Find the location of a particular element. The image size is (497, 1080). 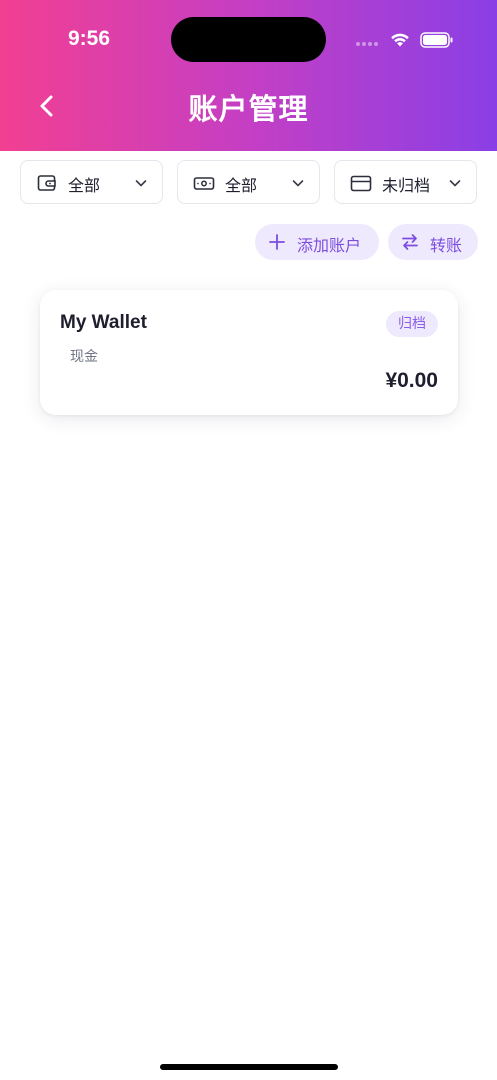

wallet-icon is located at coordinates (46, 183).